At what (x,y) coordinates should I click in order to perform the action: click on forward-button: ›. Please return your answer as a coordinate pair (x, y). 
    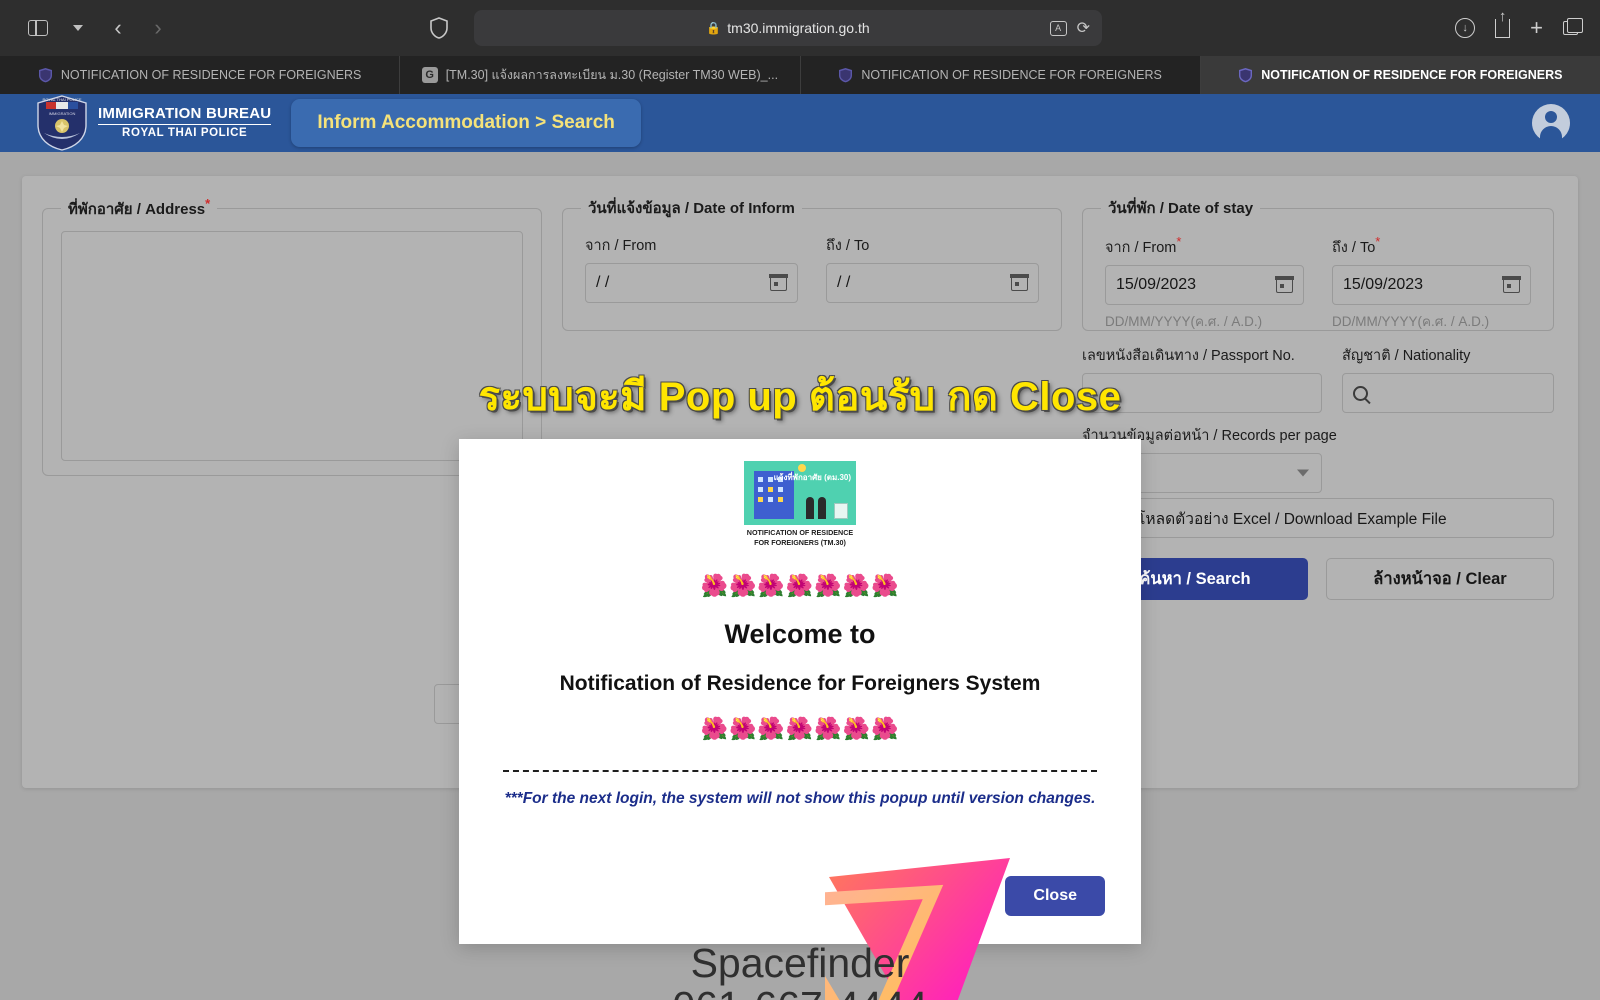
    Looking at the image, I should click on (158, 28).